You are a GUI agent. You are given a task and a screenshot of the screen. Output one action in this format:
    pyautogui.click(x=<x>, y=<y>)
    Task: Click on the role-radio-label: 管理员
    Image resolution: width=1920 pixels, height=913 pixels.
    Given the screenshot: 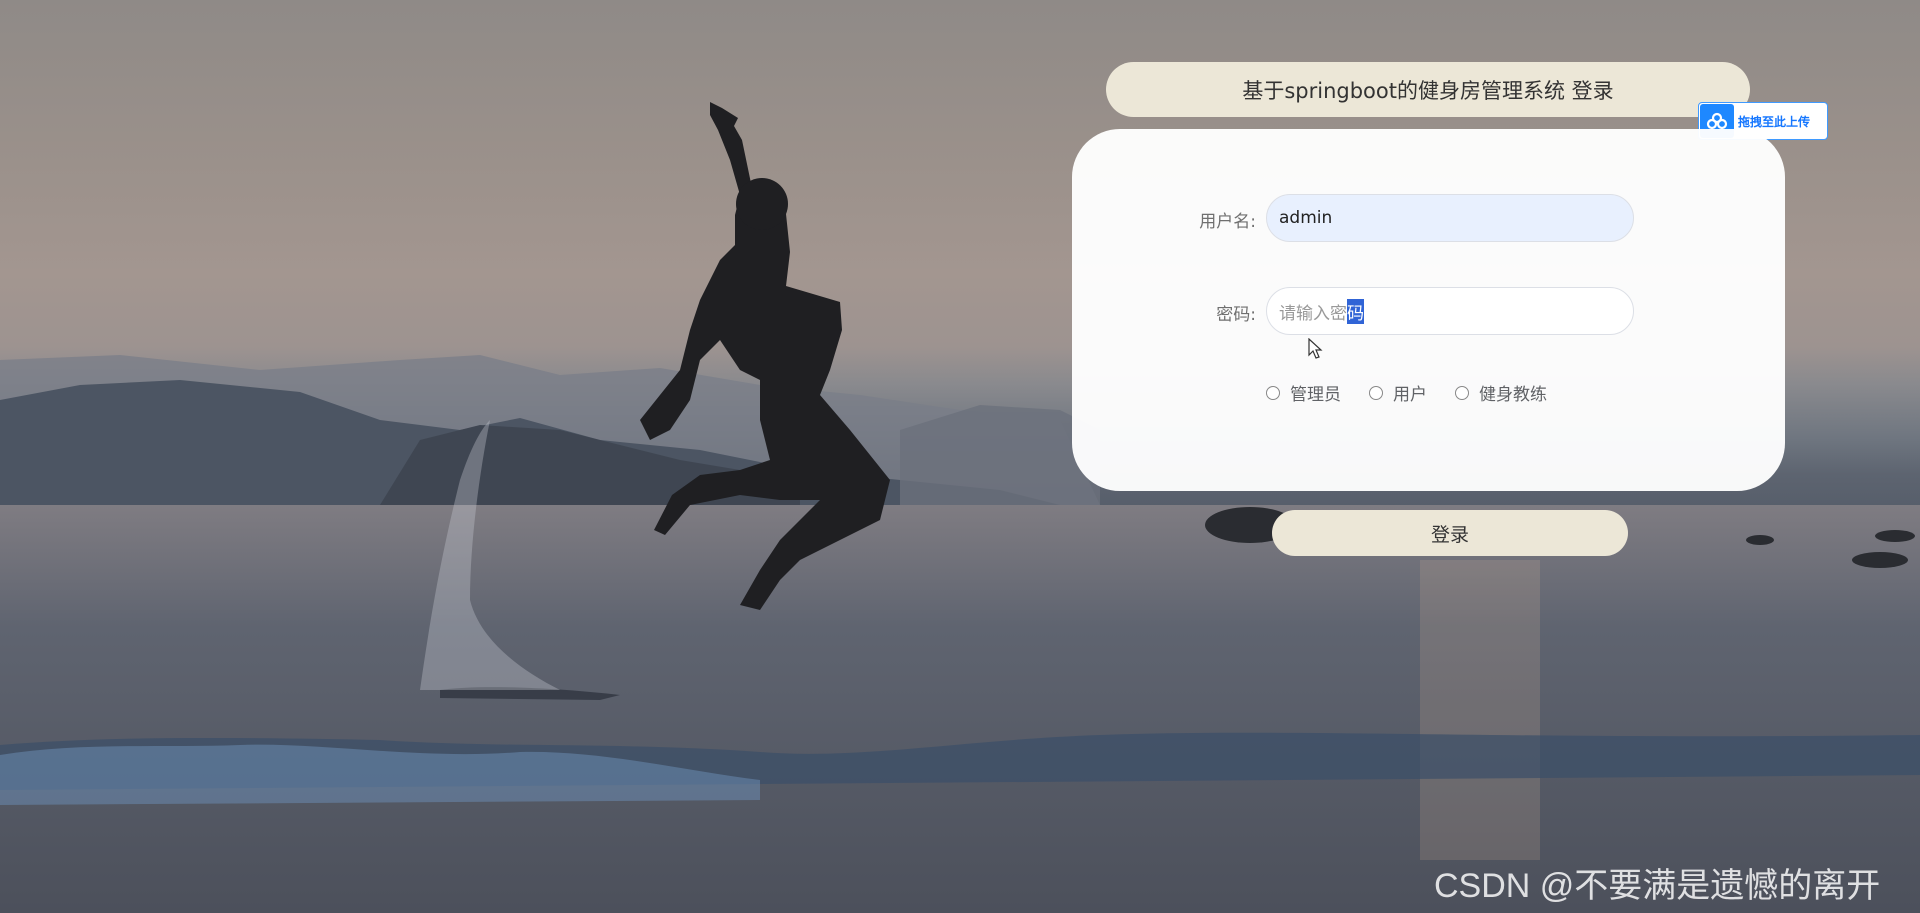 What is the action you would take?
    pyautogui.click(x=1315, y=395)
    